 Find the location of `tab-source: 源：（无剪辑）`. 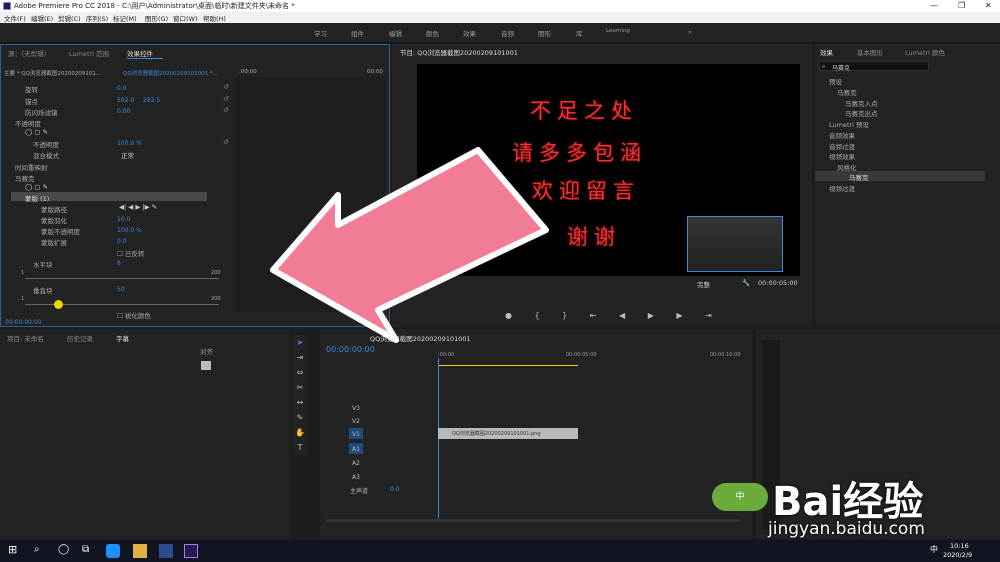

tab-source: 源：（无剪辑） is located at coordinates (29, 53).